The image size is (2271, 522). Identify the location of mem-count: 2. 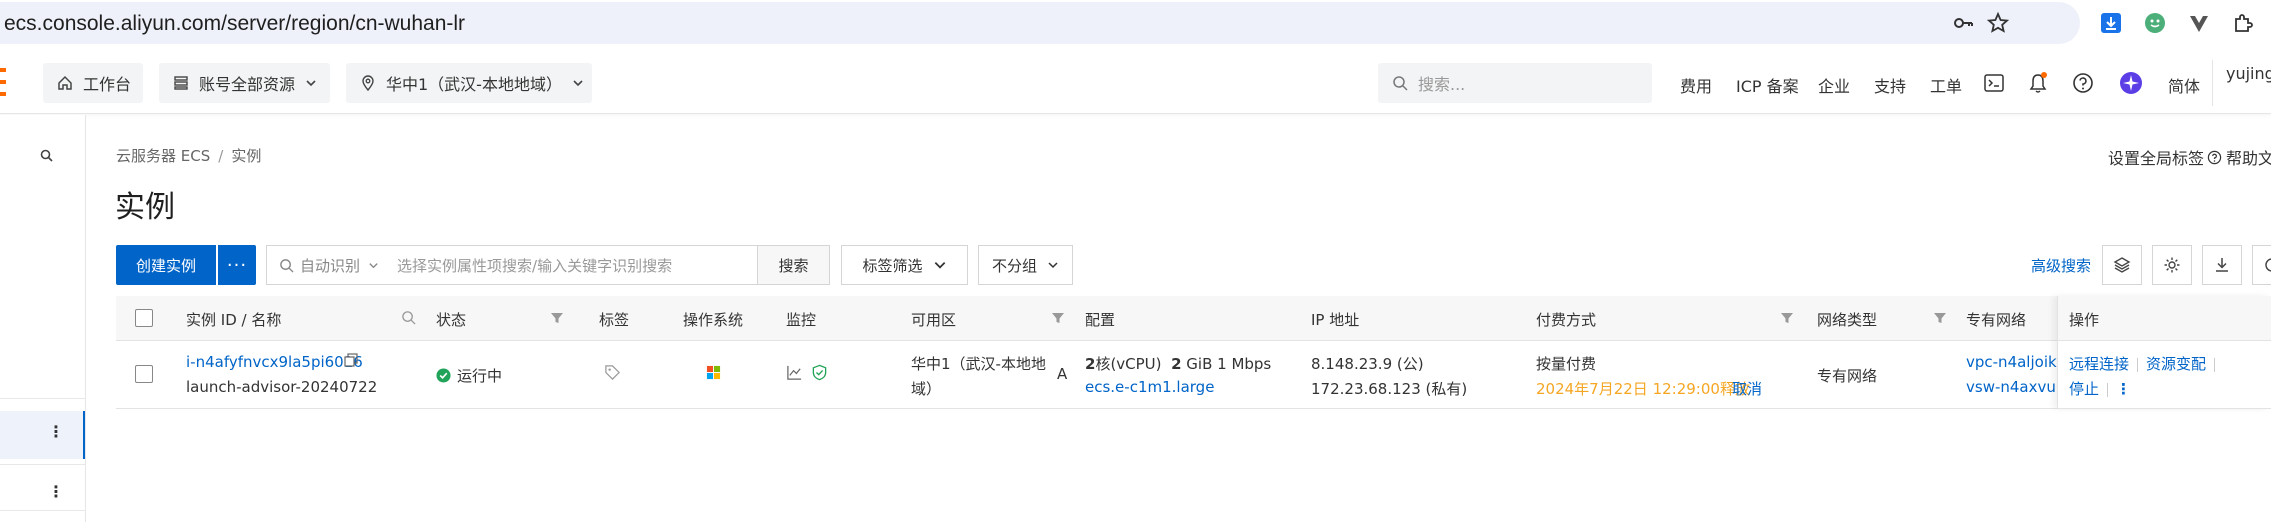
(1176, 364).